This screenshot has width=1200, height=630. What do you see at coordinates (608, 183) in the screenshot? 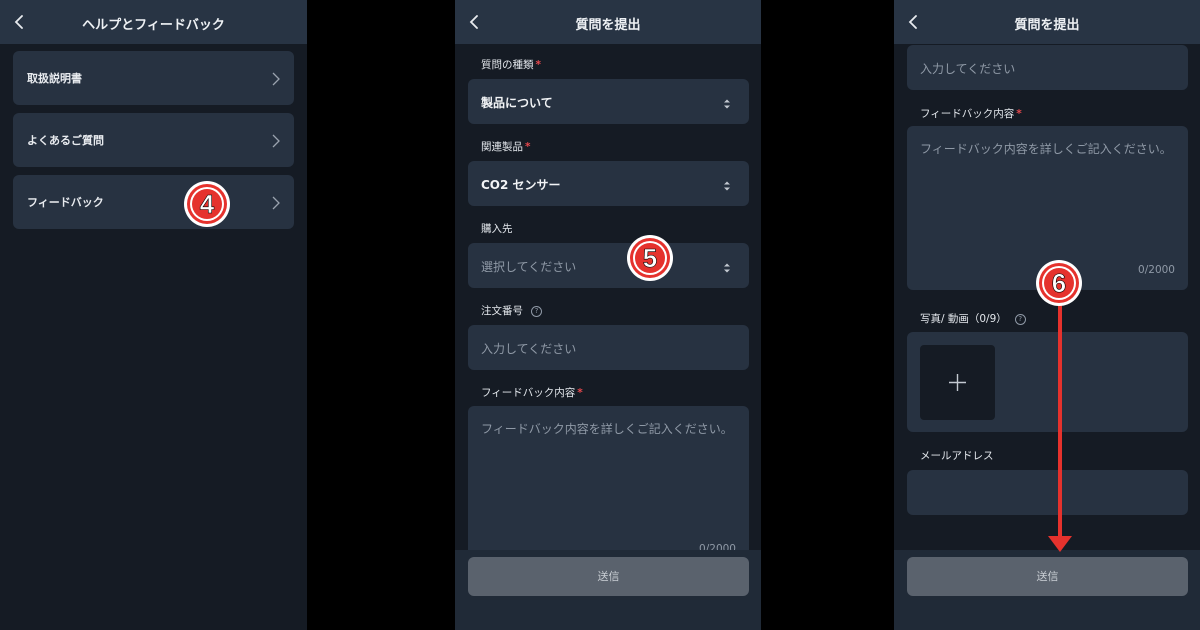
I see `related-product-select: CO2 センサー` at bounding box center [608, 183].